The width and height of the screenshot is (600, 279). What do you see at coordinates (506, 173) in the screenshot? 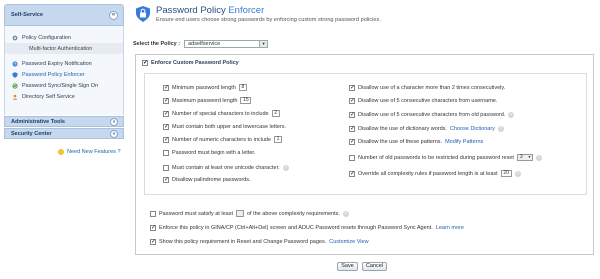
I see `override-length-input: 20` at bounding box center [506, 173].